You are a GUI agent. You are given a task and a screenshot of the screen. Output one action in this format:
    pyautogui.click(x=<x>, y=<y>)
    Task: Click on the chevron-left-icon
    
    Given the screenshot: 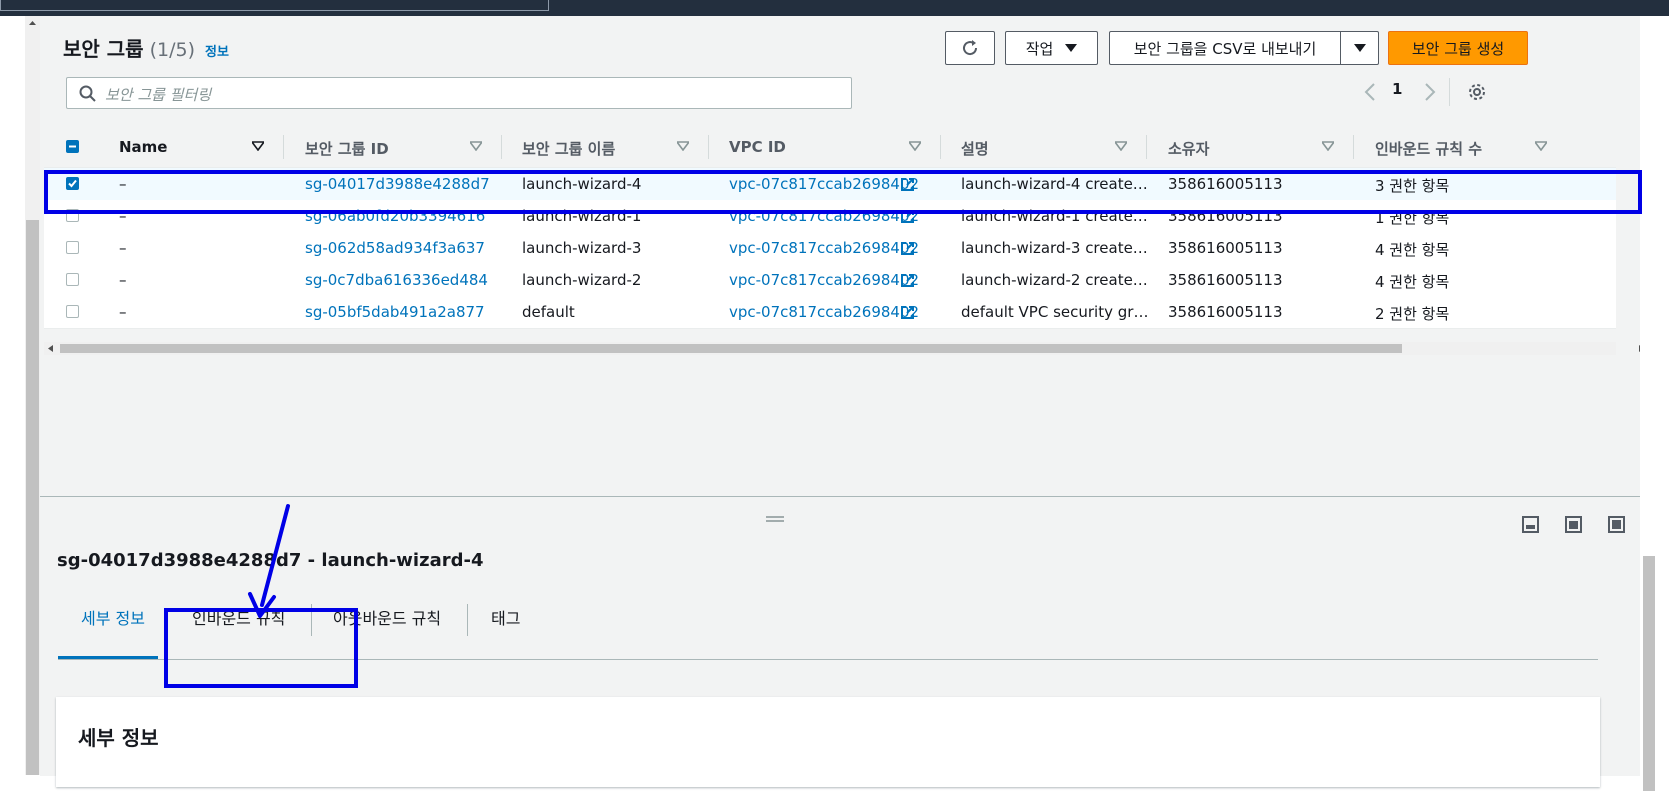 What is the action you would take?
    pyautogui.click(x=1370, y=92)
    